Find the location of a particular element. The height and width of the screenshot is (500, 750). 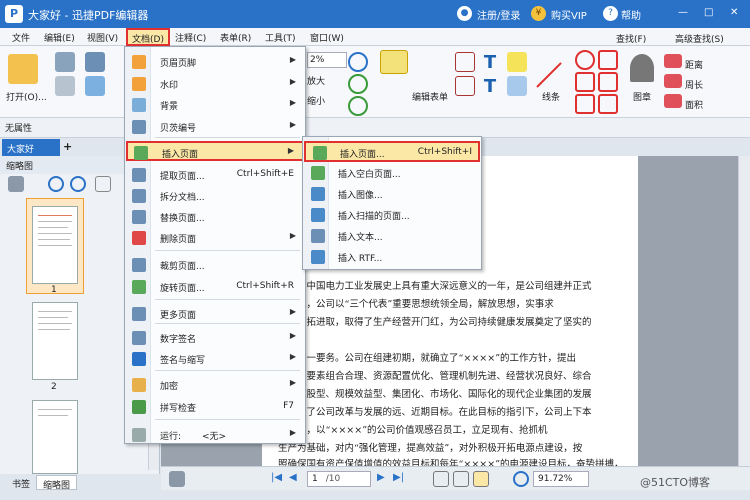

menu-item-label: 贝茨编号 is located at coordinates (178, 129).